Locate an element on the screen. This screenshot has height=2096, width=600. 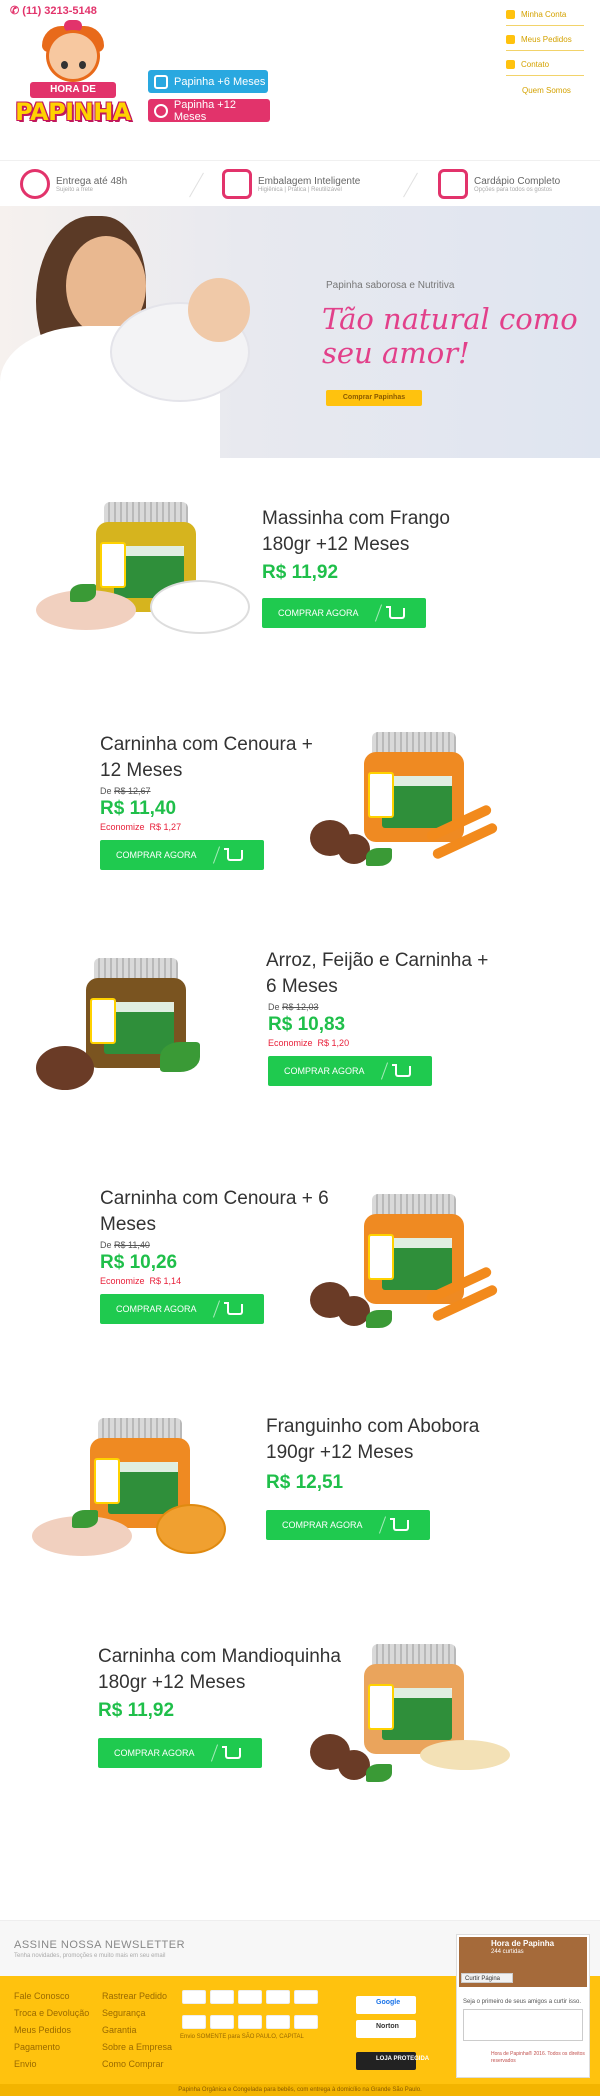
footer-link: Envio is located at coordinates (51, 2064).